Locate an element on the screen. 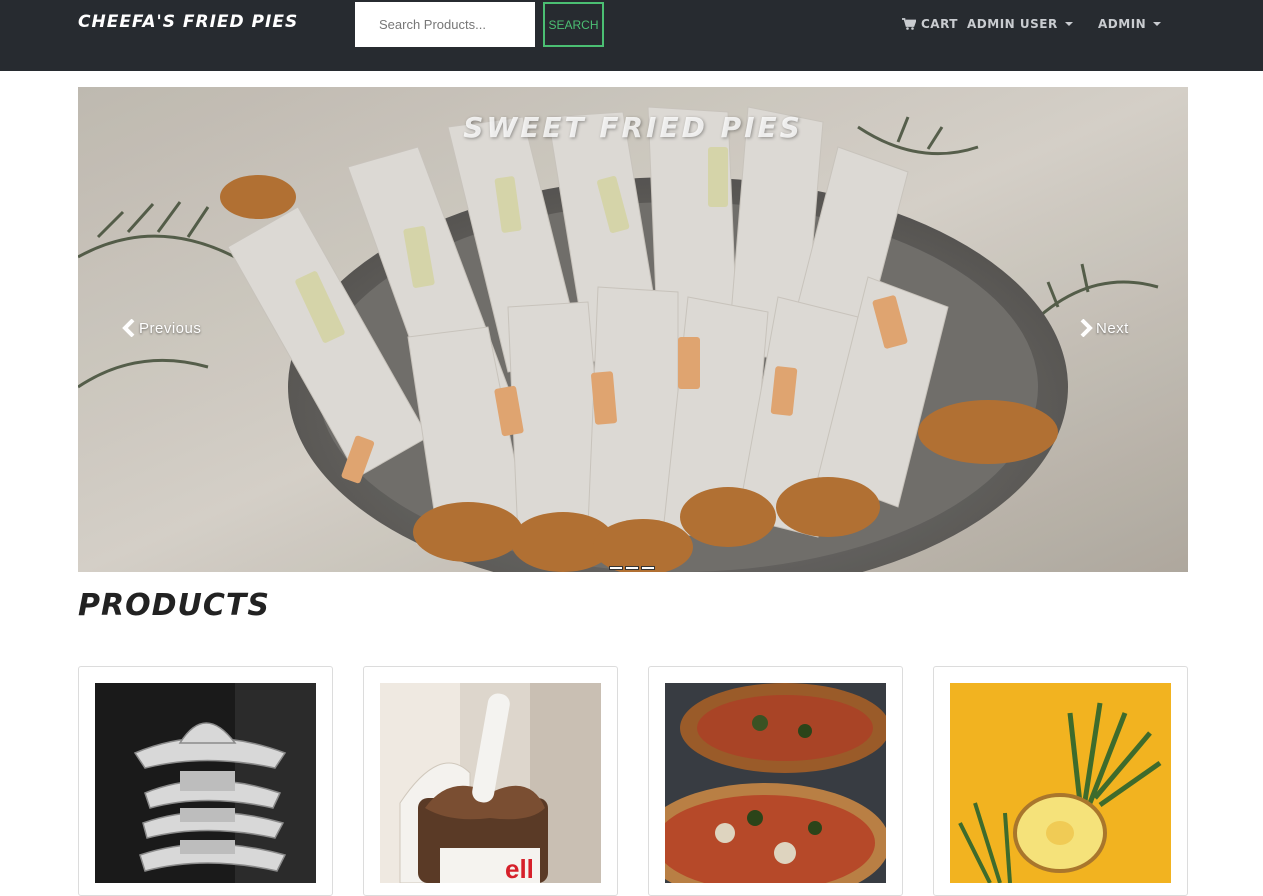 This screenshot has height=896, width=1263. shopping-cart-icon is located at coordinates (909, 24).